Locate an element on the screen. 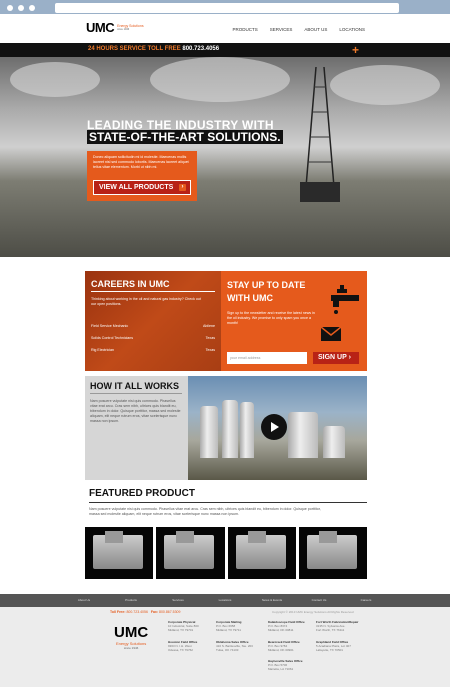 Image resolution: width=450 pixels, height=687 pixels. footer-nav-news: News & Events is located at coordinates (272, 600).